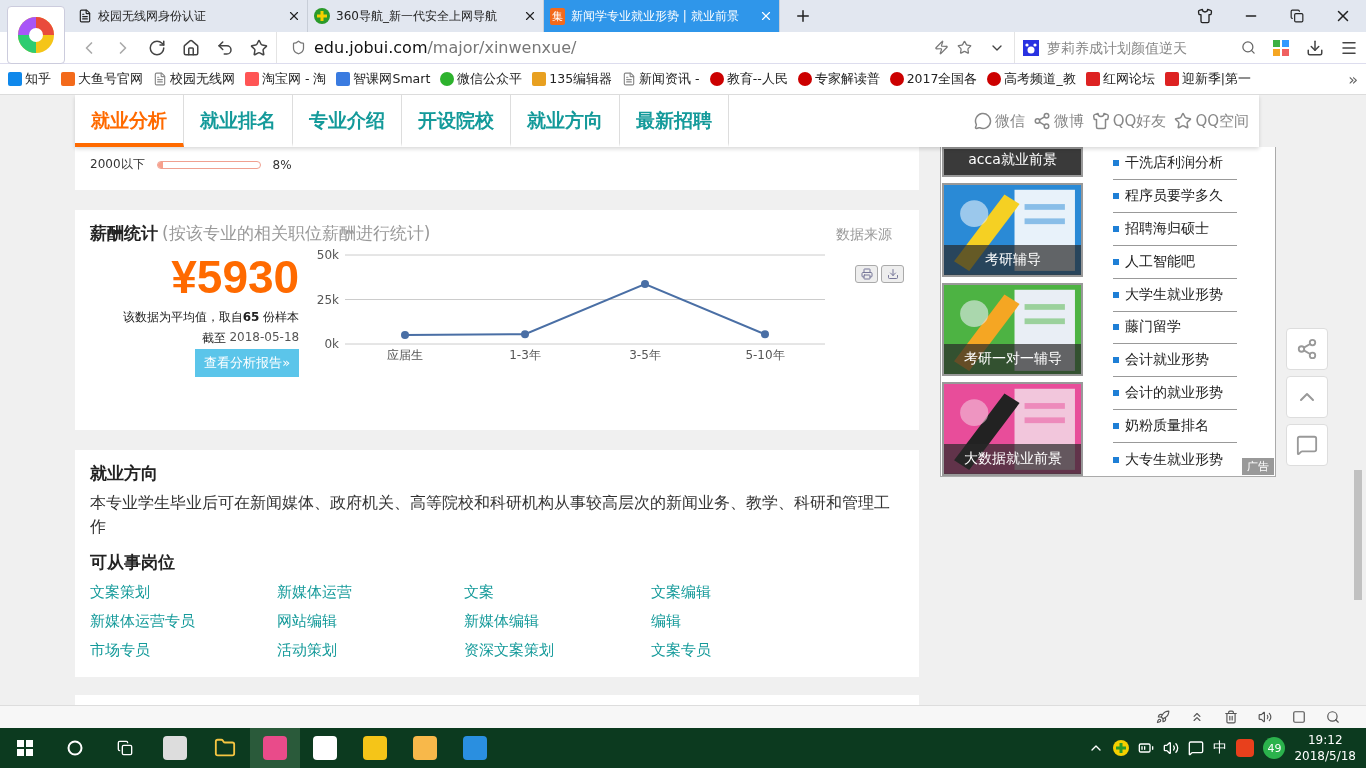 Image resolution: width=1366 pixels, height=768 pixels. Describe the element at coordinates (866, 274) in the screenshot. I see `print-button` at that location.